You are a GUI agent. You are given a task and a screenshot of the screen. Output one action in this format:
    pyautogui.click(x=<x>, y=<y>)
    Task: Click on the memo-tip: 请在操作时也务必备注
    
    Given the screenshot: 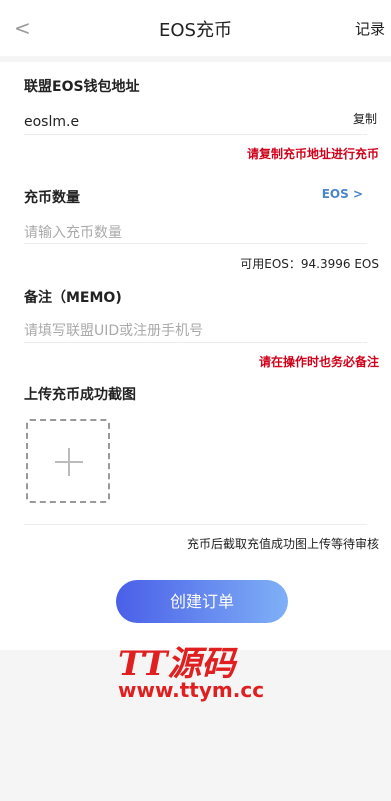 What is the action you would take?
    pyautogui.click(x=318, y=362)
    